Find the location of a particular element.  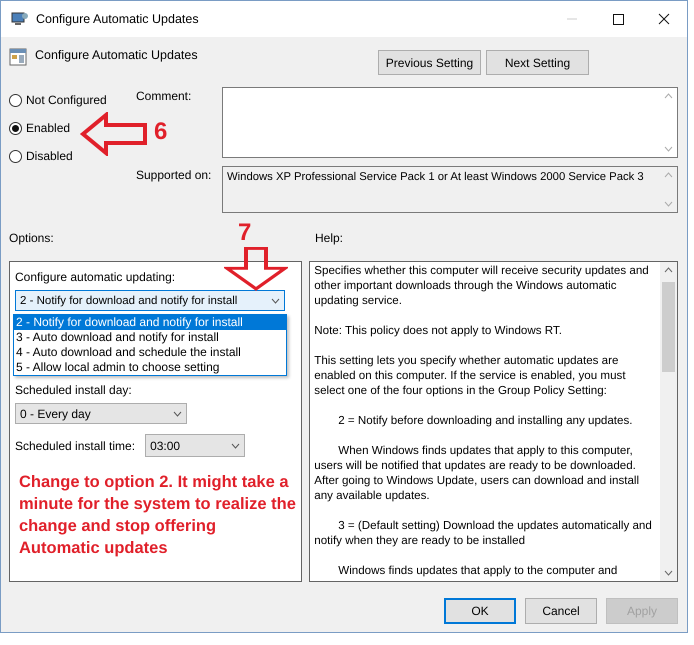

dropdown-option: 4 - Auto download and schedule the install is located at coordinates (150, 352).